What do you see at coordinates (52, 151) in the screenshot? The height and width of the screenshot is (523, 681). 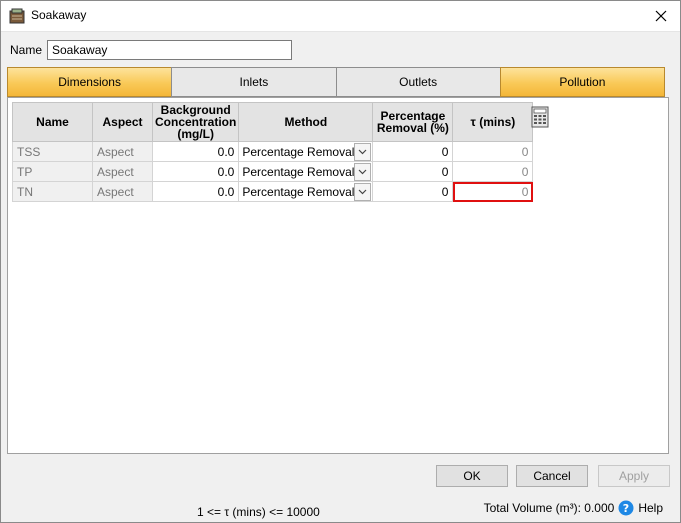 I see `cell-name: TSS` at bounding box center [52, 151].